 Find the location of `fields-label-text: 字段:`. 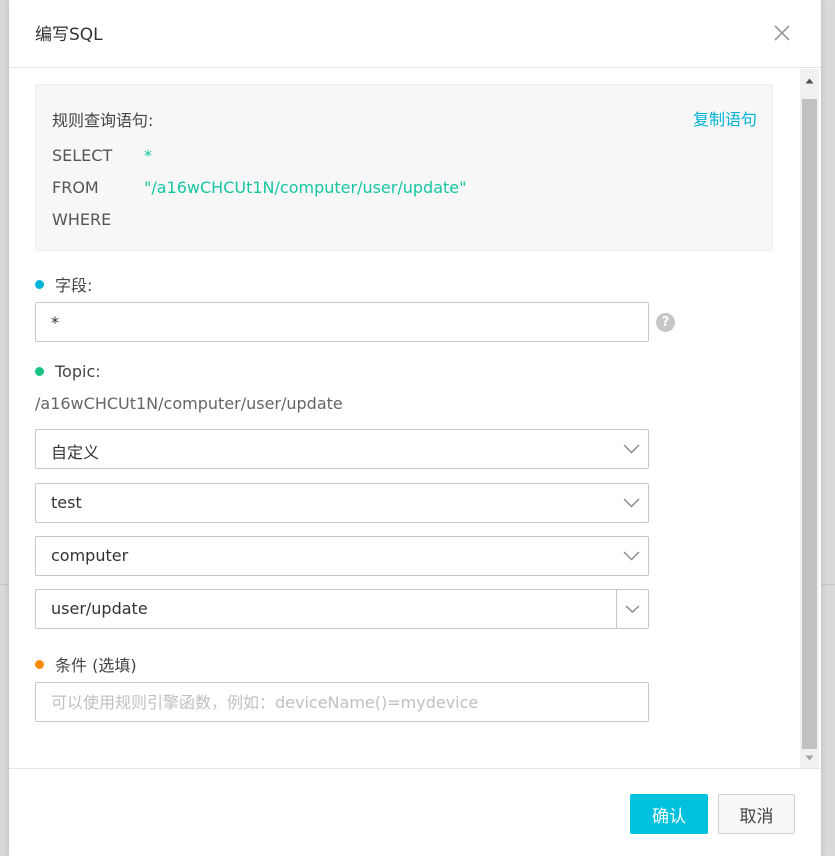

fields-label-text: 字段: is located at coordinates (74, 285).